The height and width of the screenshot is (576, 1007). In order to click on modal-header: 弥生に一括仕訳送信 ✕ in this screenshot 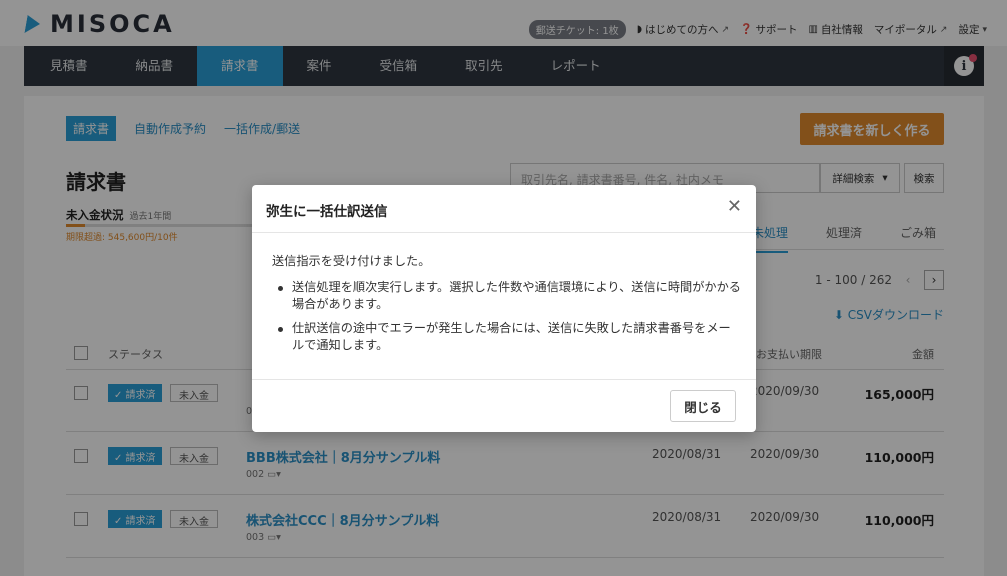, I will do `click(504, 209)`.